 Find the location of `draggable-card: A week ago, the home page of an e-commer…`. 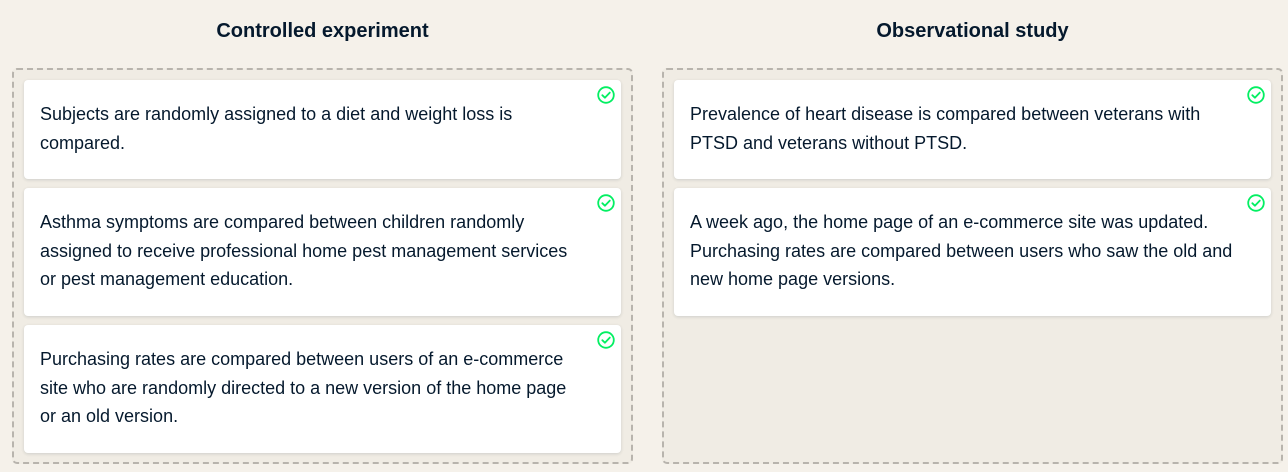

draggable-card: A week ago, the home page of an e-commer… is located at coordinates (972, 252).